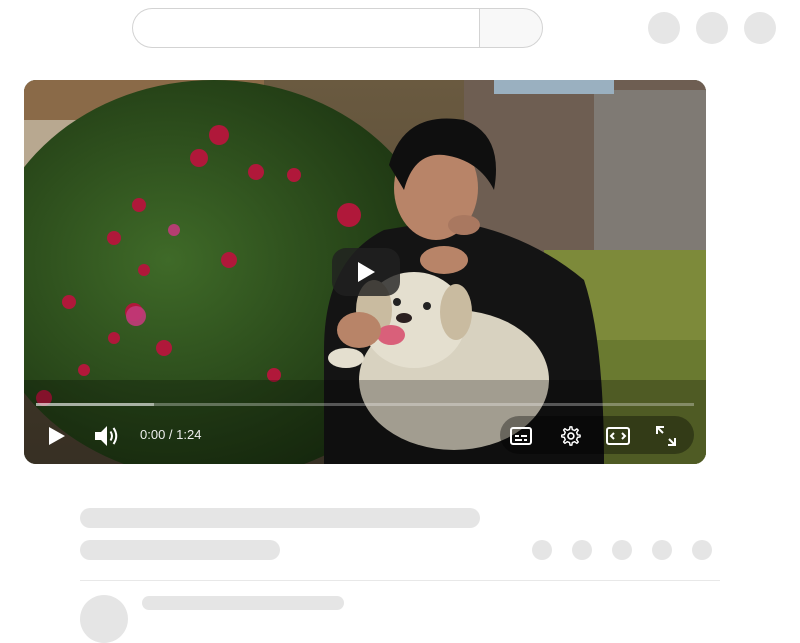 Image resolution: width=800 pixels, height=643 pixels. I want to click on captions-button, so click(521, 436).